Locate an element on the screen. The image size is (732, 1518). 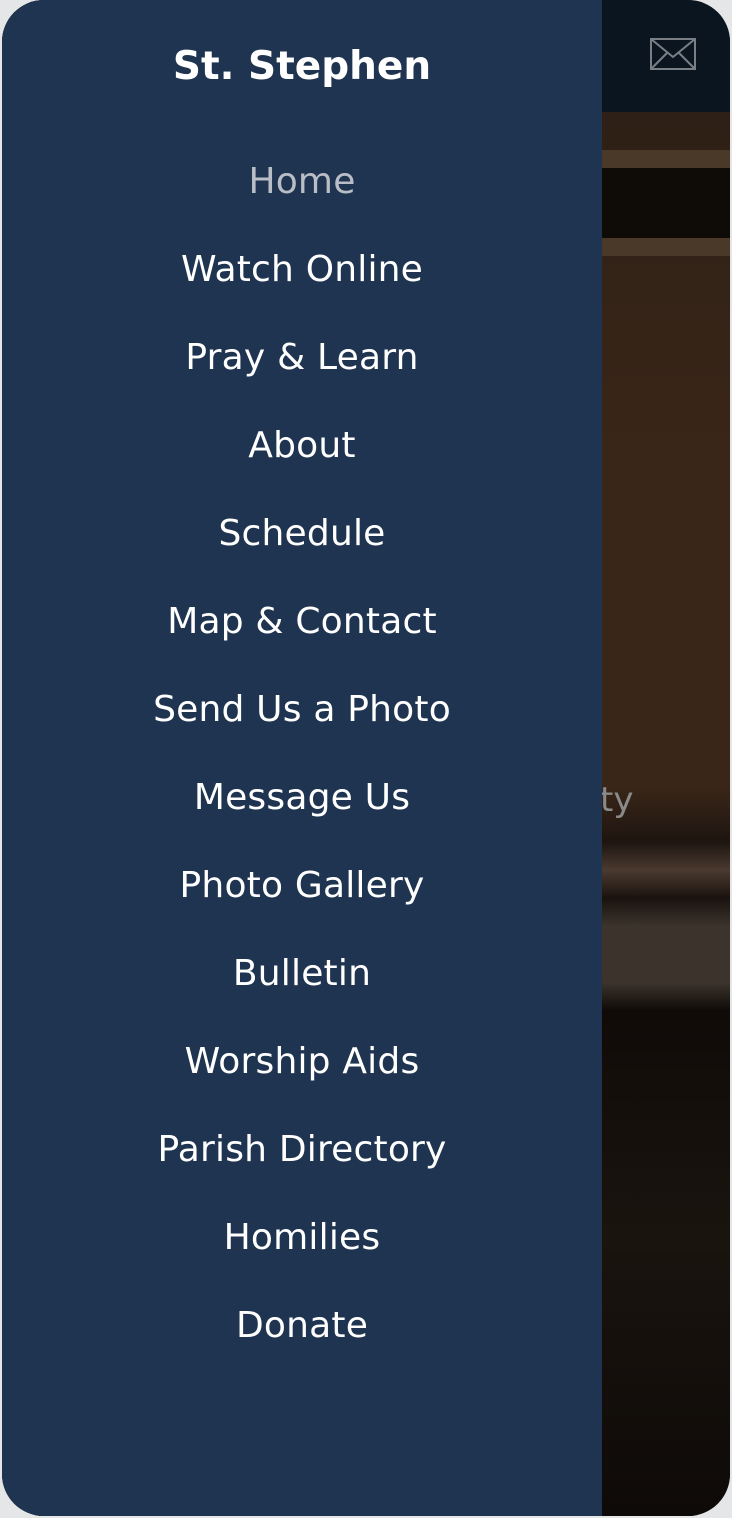
nav-item-about: About is located at coordinates (302, 466).